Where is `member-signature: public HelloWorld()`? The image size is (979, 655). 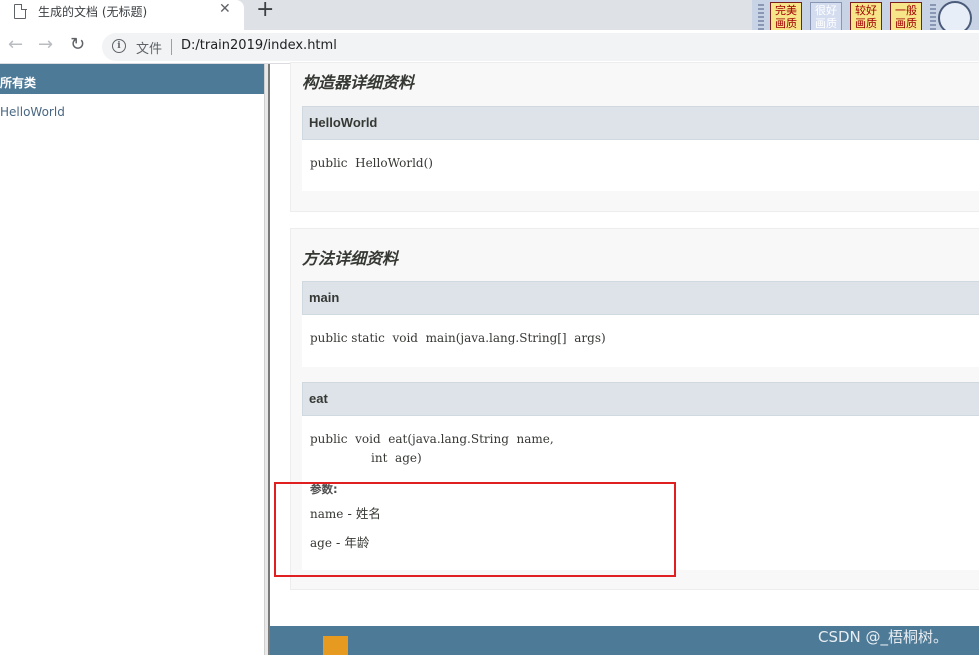
member-signature: public HelloWorld() is located at coordinates (371, 163).